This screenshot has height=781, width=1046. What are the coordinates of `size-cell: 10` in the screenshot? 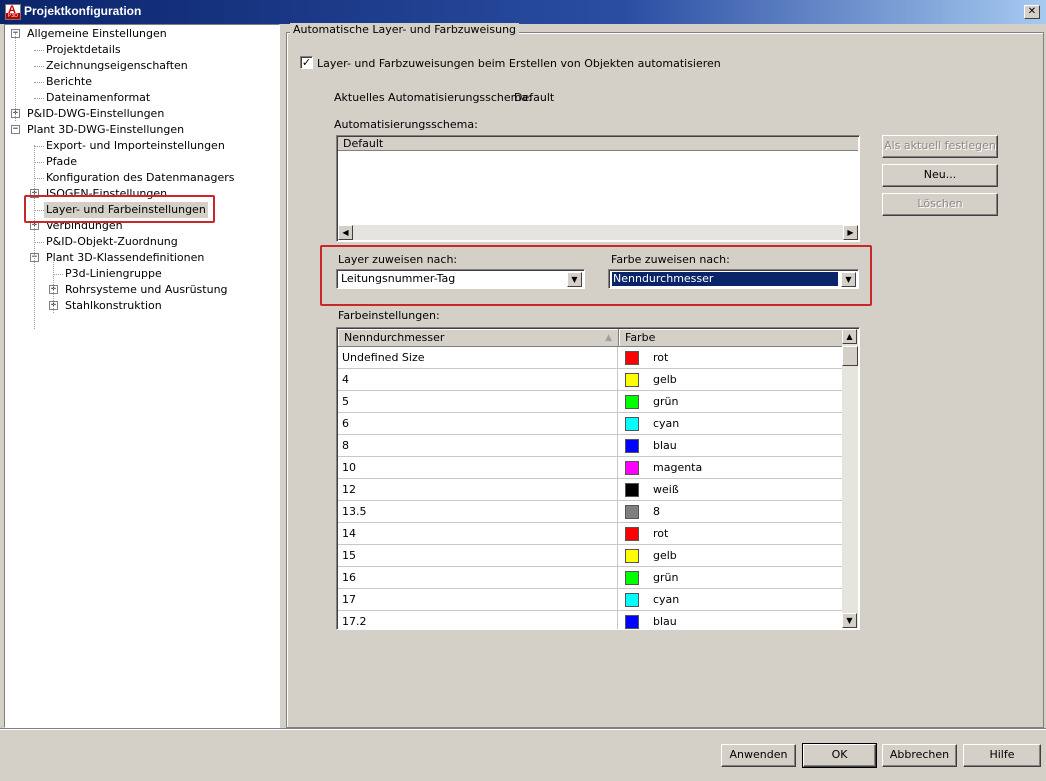 It's located at (478, 467).